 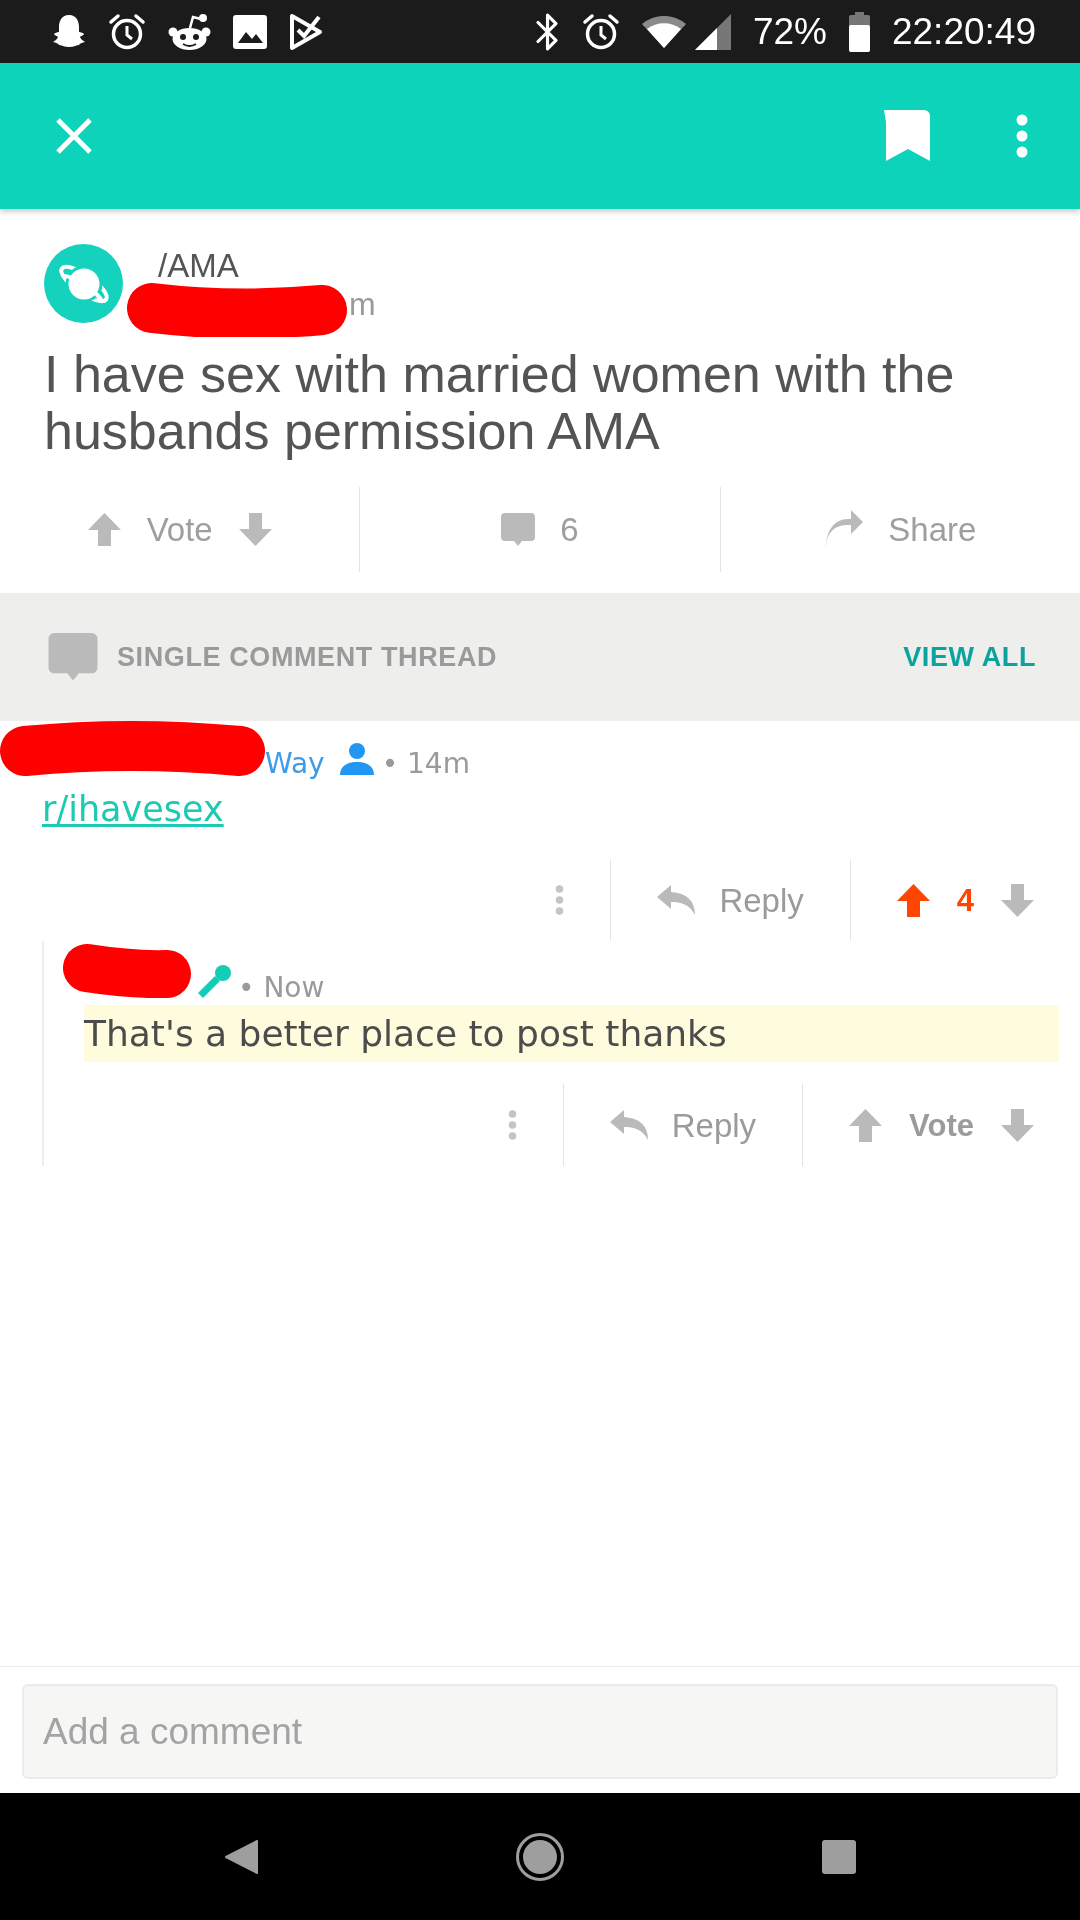 I want to click on close-icon, so click(x=74, y=136).